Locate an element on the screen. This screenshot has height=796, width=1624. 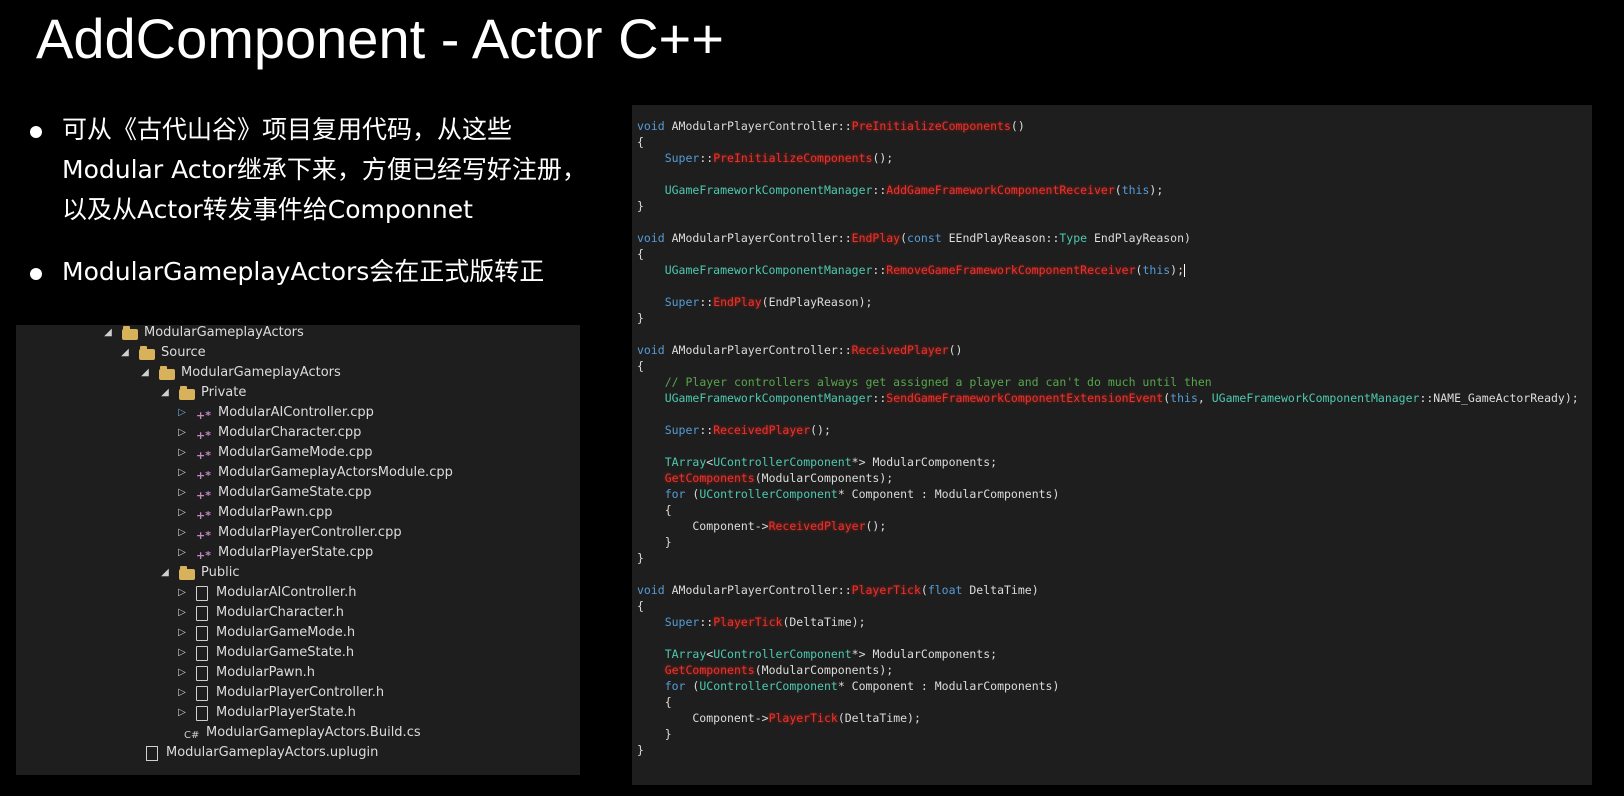
code-line: Super::ReceivedPlayer(); is located at coordinates (747, 430).